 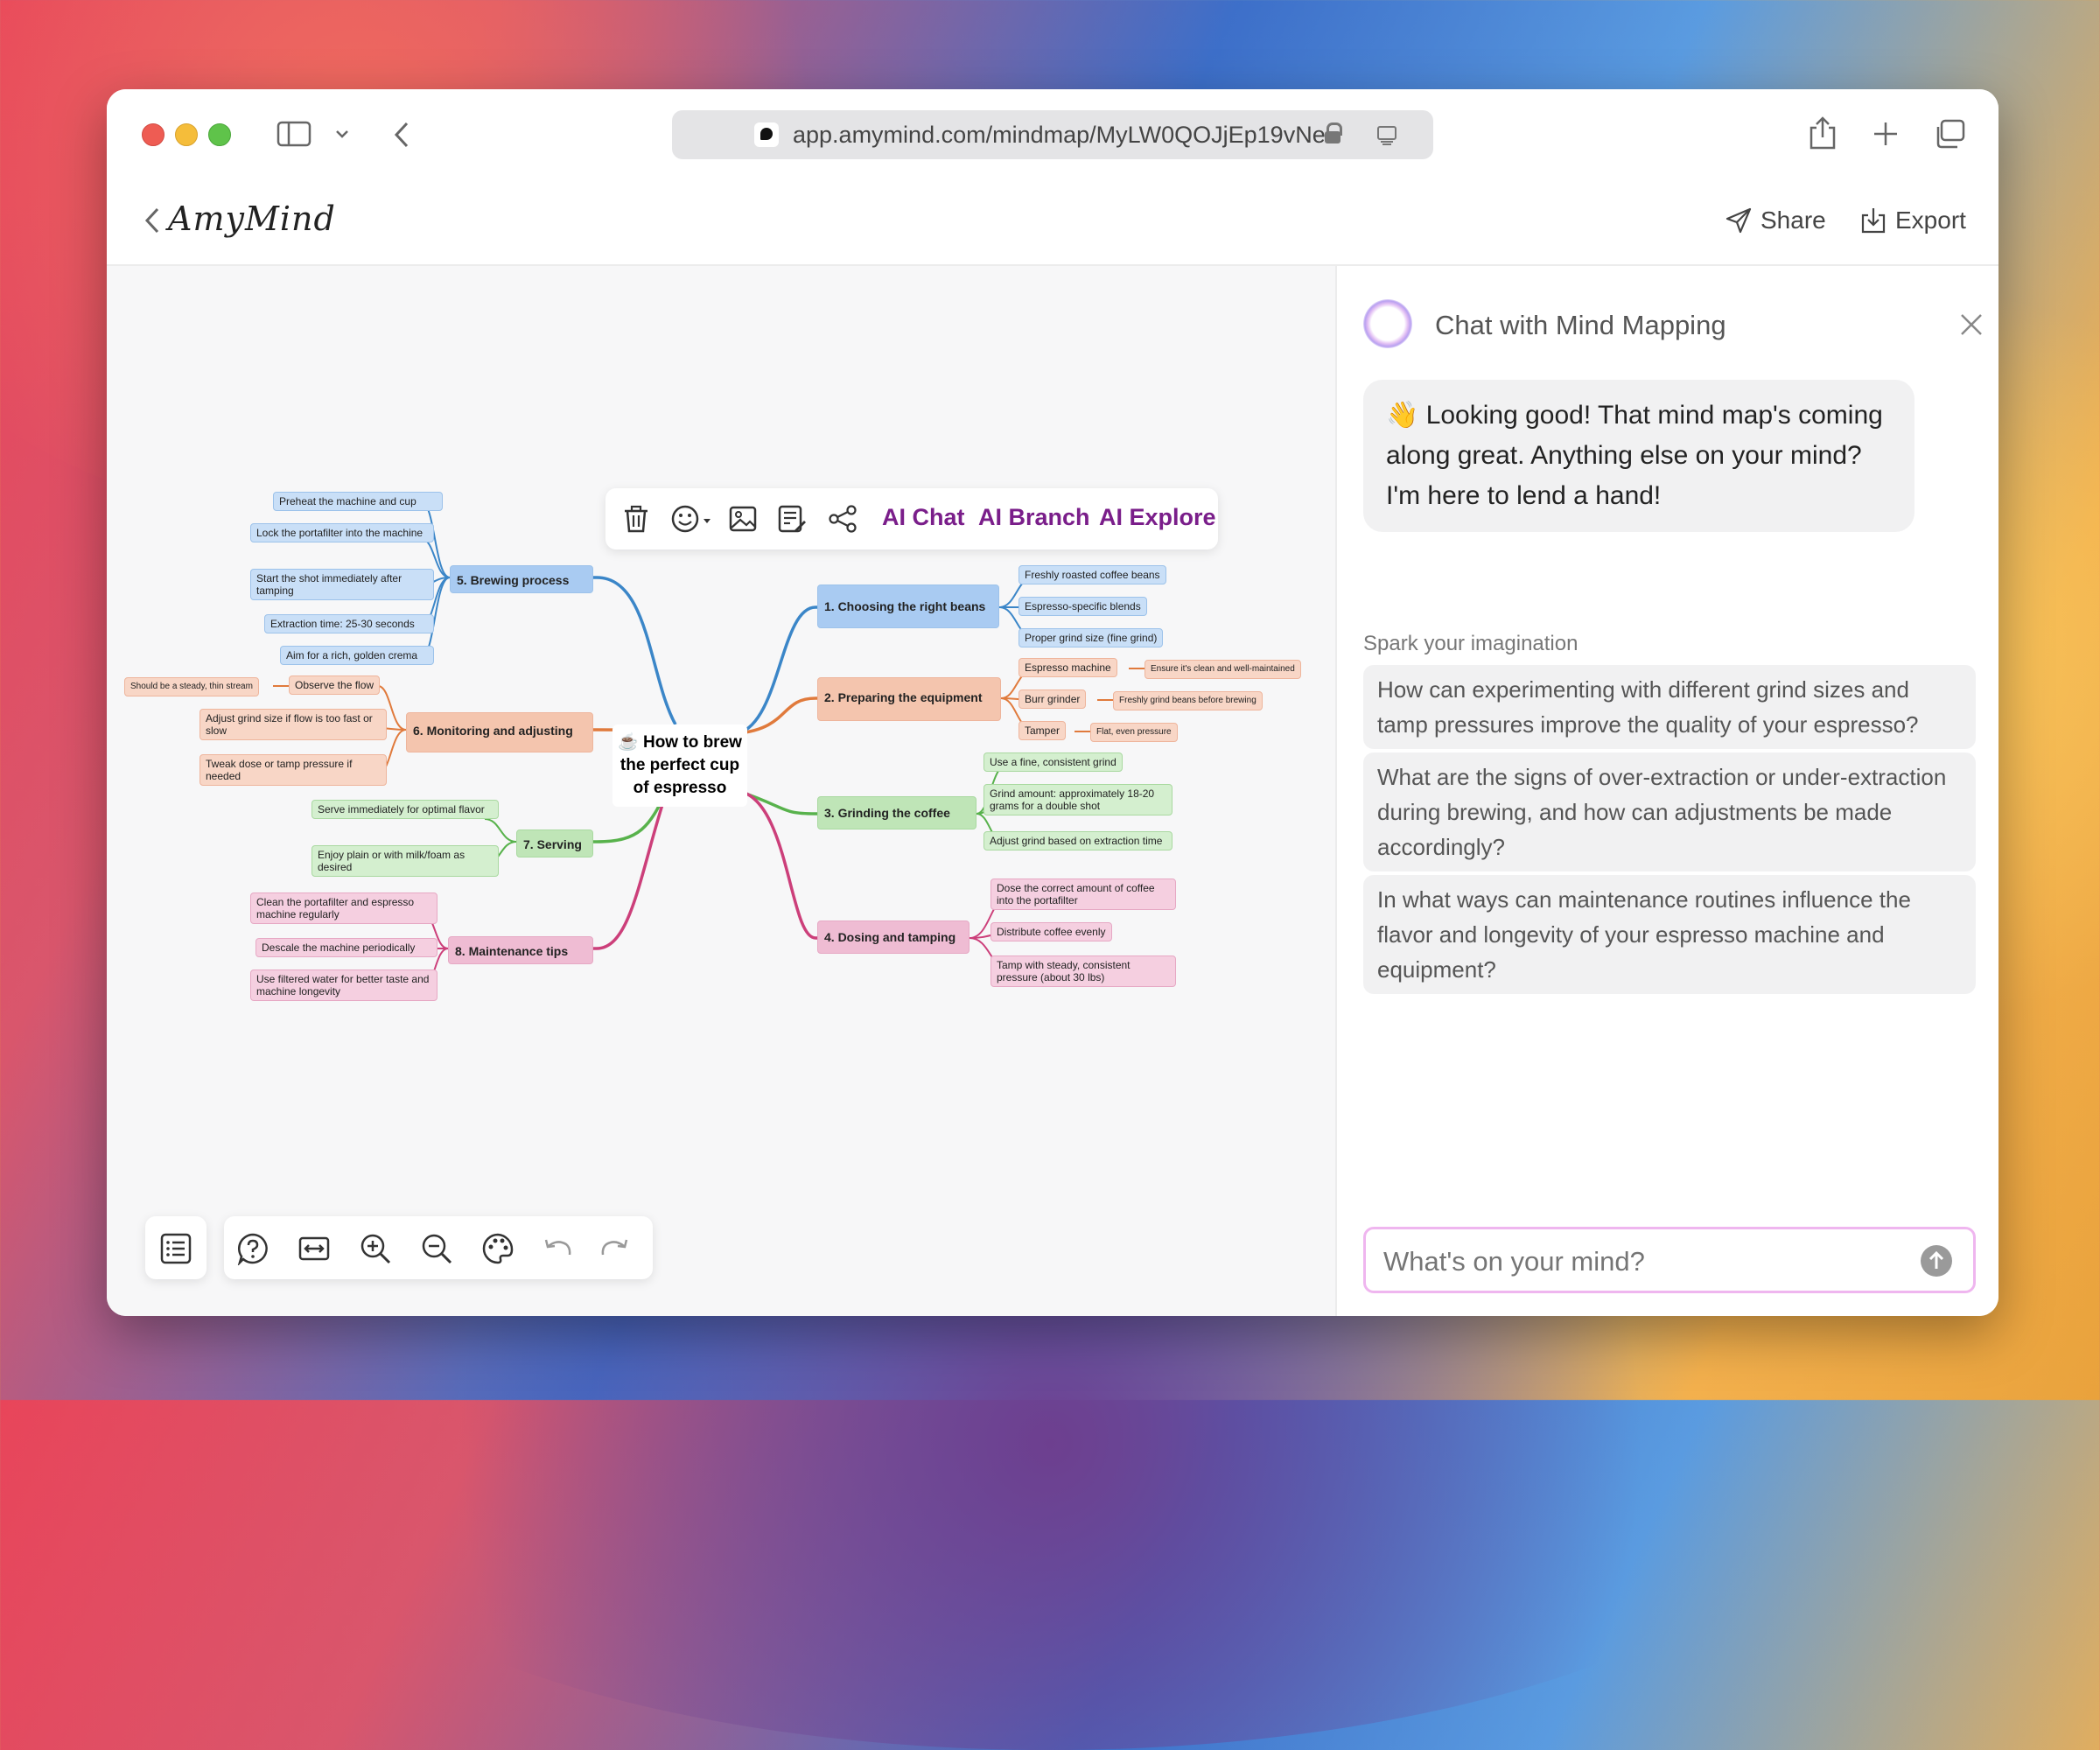 I want to click on paper-plane-icon, so click(x=1739, y=220).